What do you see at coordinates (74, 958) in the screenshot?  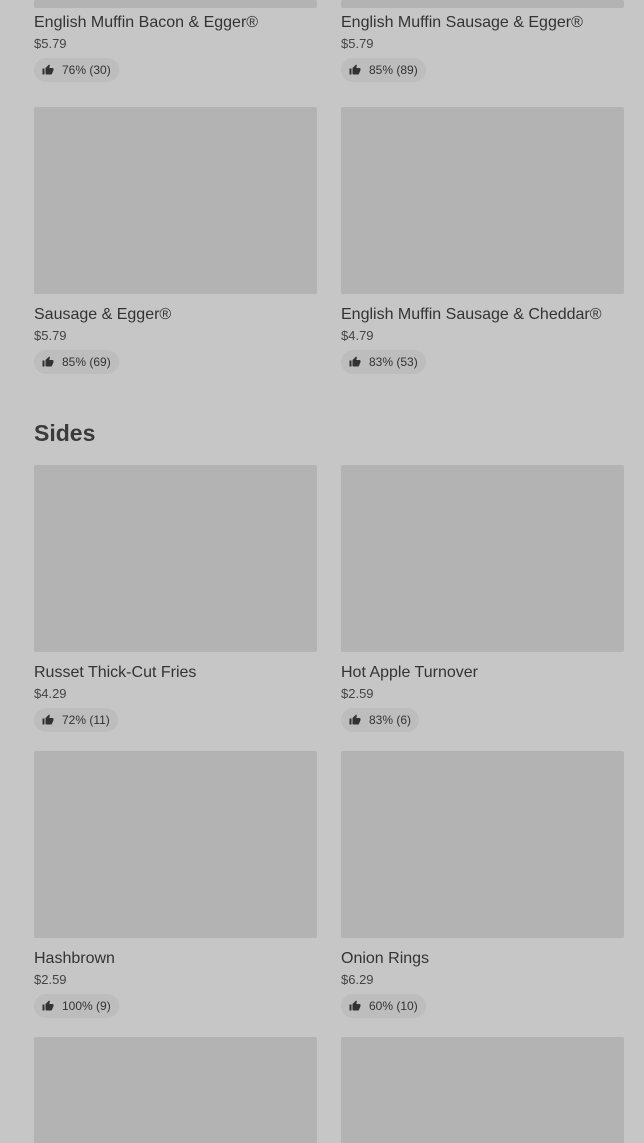 I see `item-name: Hashbrown` at bounding box center [74, 958].